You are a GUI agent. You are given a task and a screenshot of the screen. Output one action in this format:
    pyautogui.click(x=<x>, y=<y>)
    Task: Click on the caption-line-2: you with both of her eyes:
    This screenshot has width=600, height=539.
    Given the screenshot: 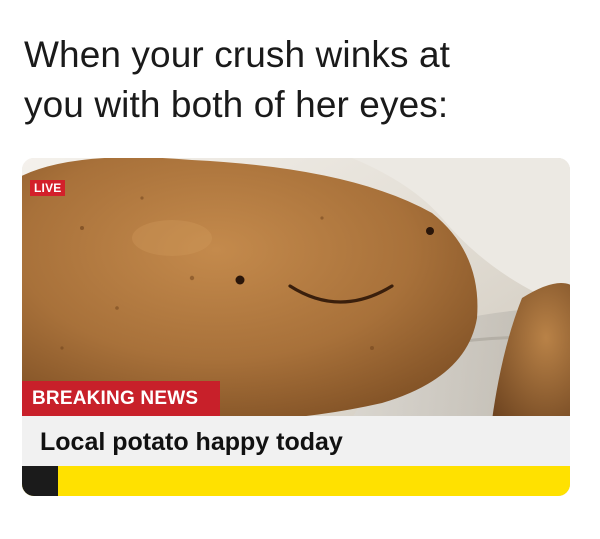 What is the action you would take?
    pyautogui.click(x=236, y=104)
    